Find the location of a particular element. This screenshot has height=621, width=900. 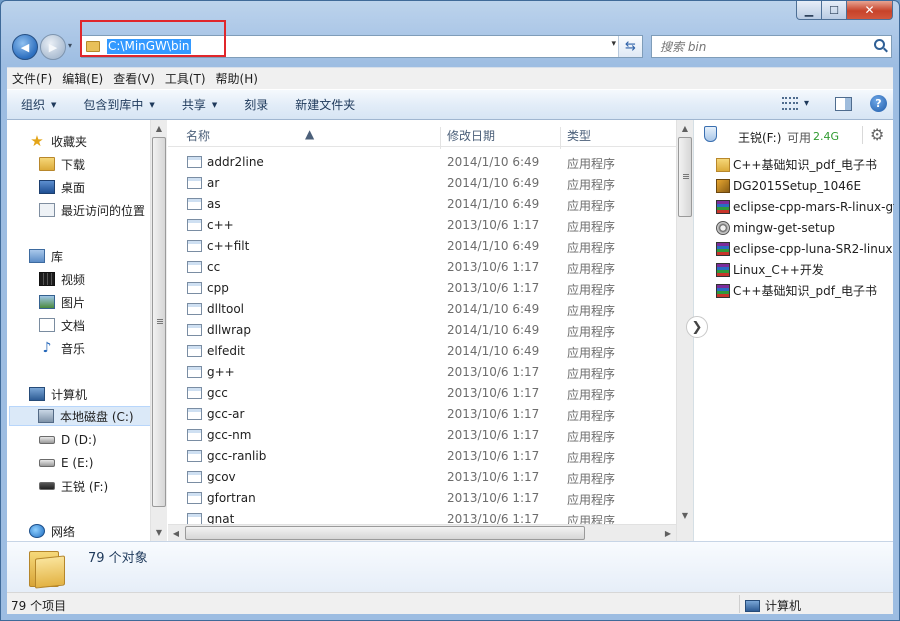

preview-list-item: mingw-get-setup is located at coordinates (805, 227).